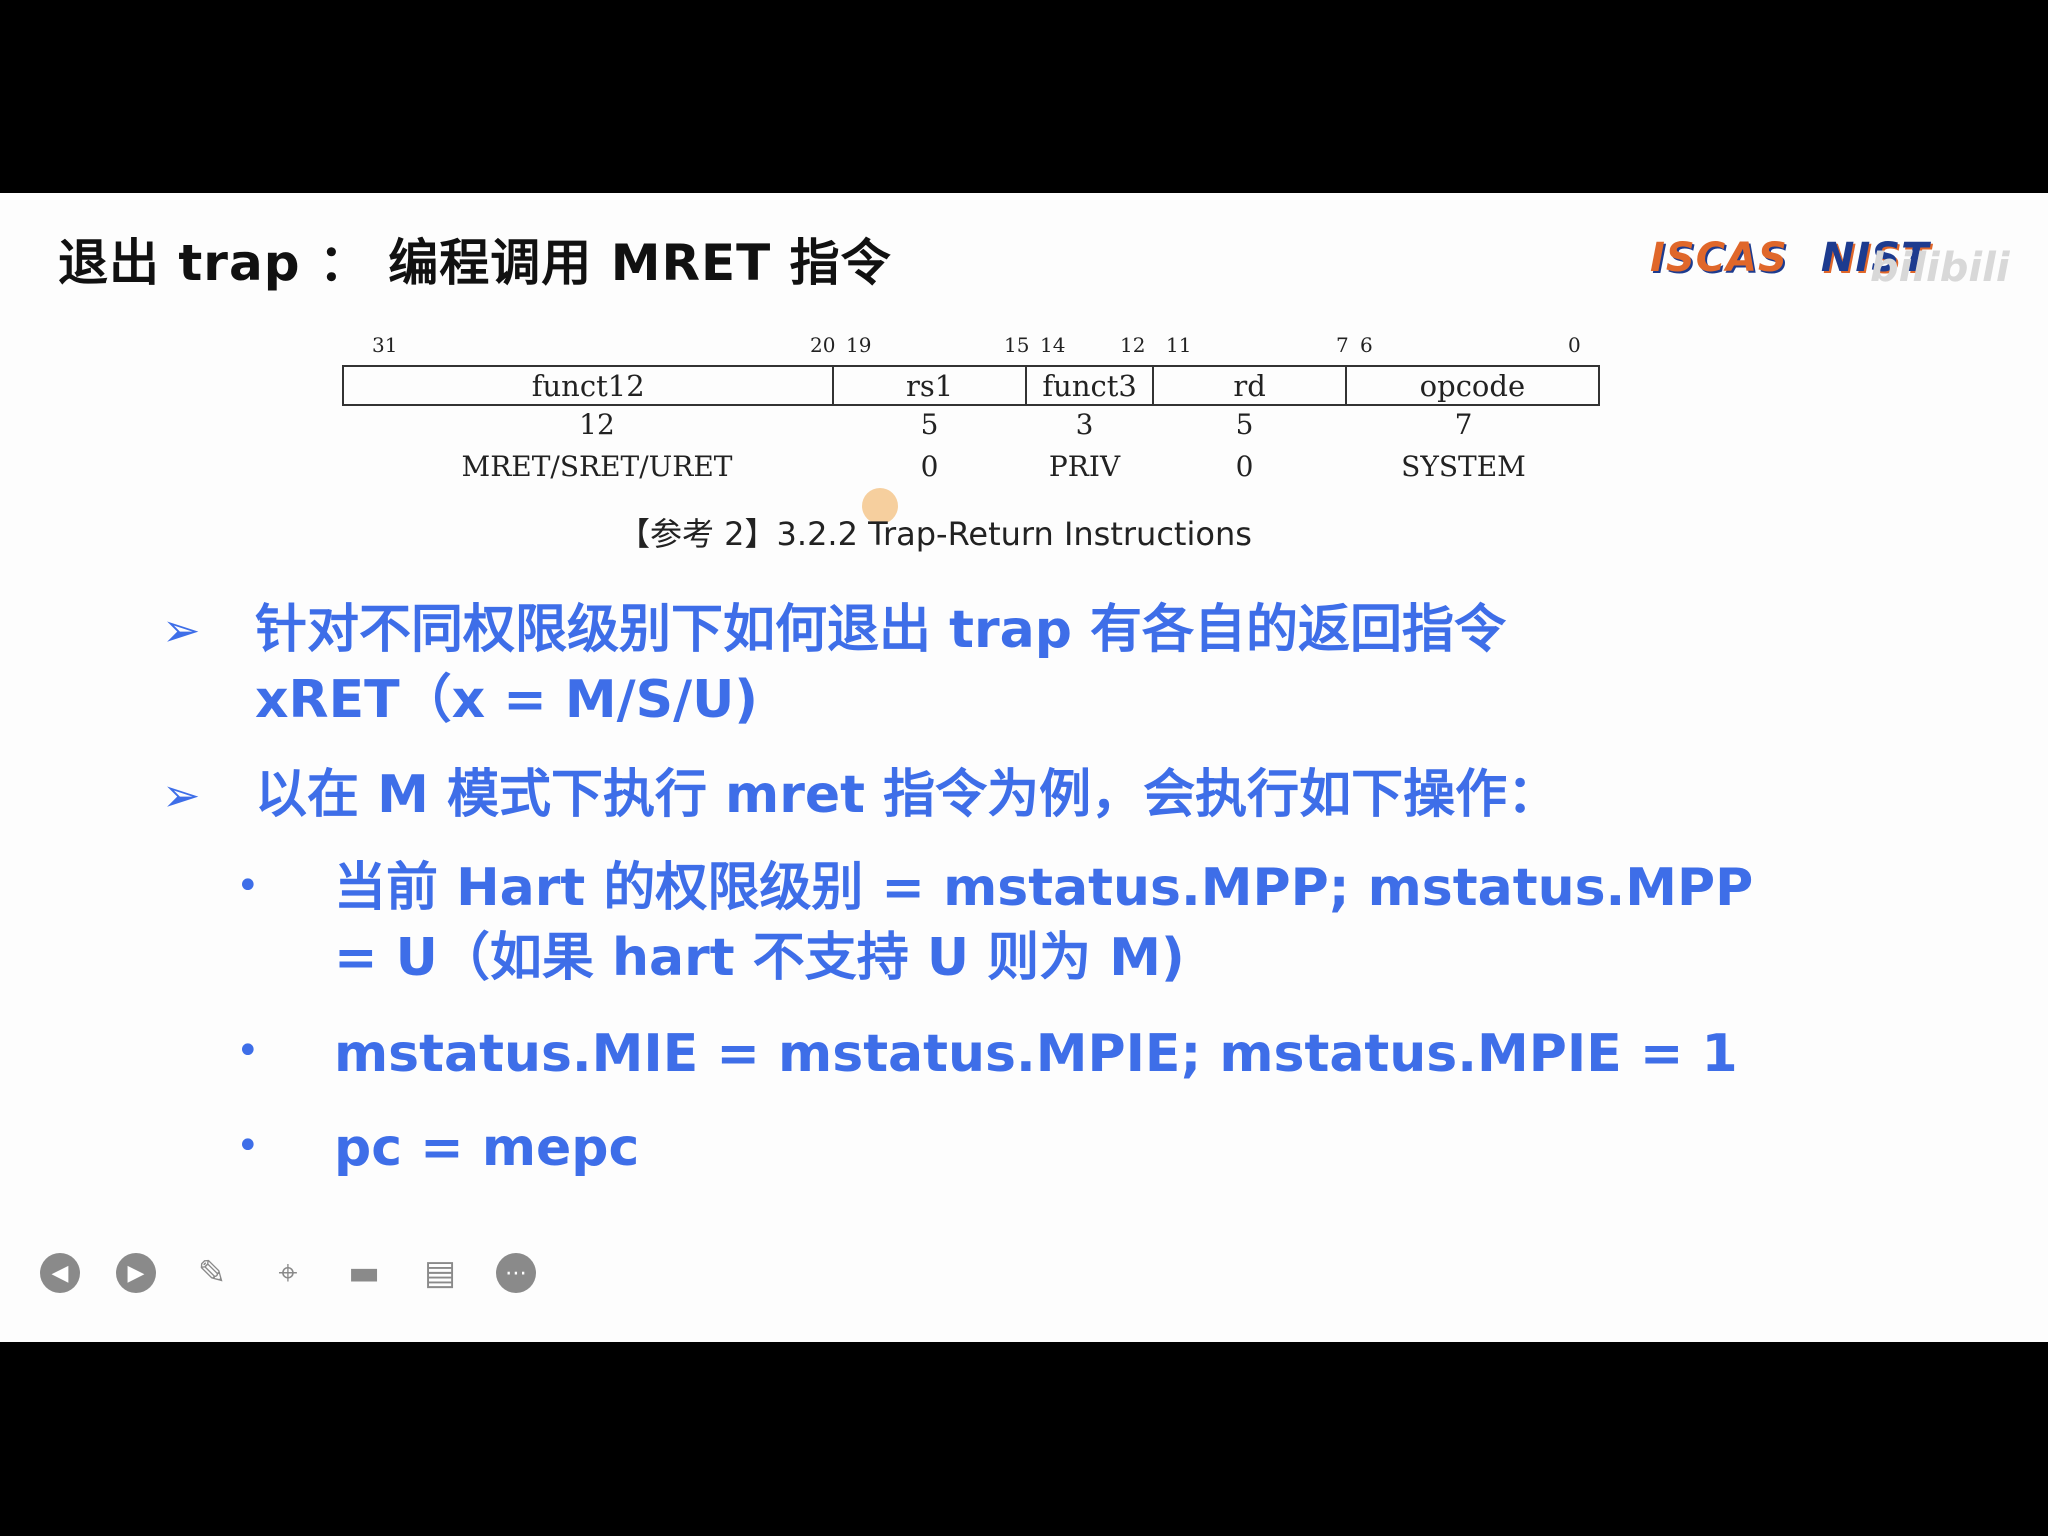  I want to click on bit-label: 6, so click(1366, 345).